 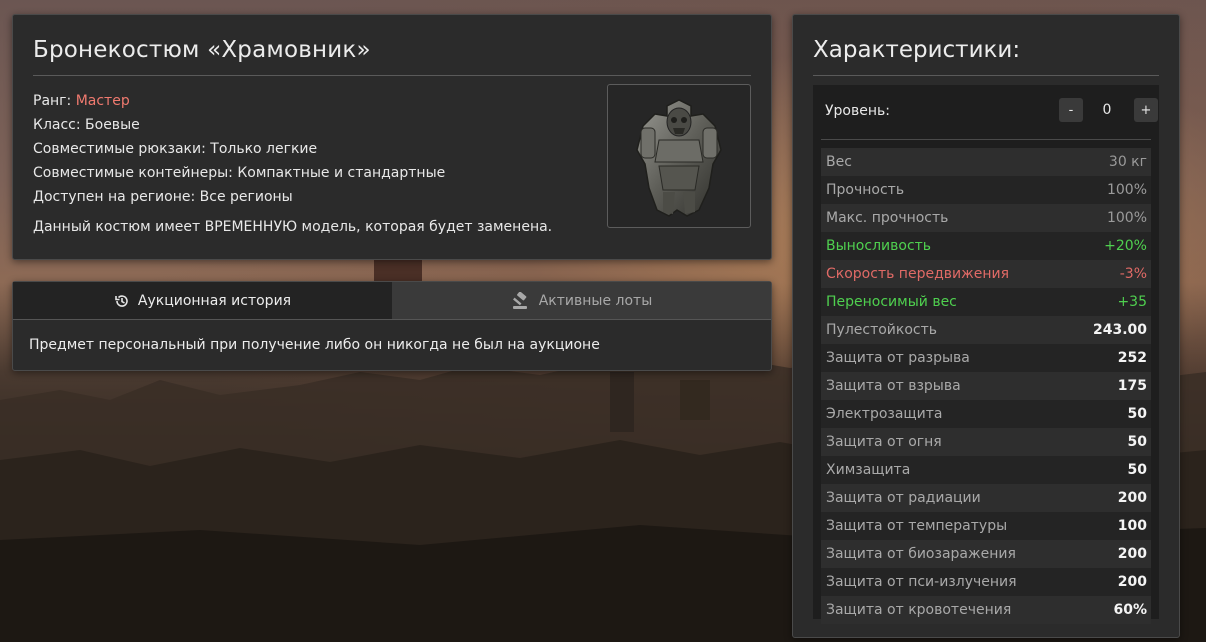 I want to click on level-control: Уровень: - 0 +, so click(x=991, y=110).